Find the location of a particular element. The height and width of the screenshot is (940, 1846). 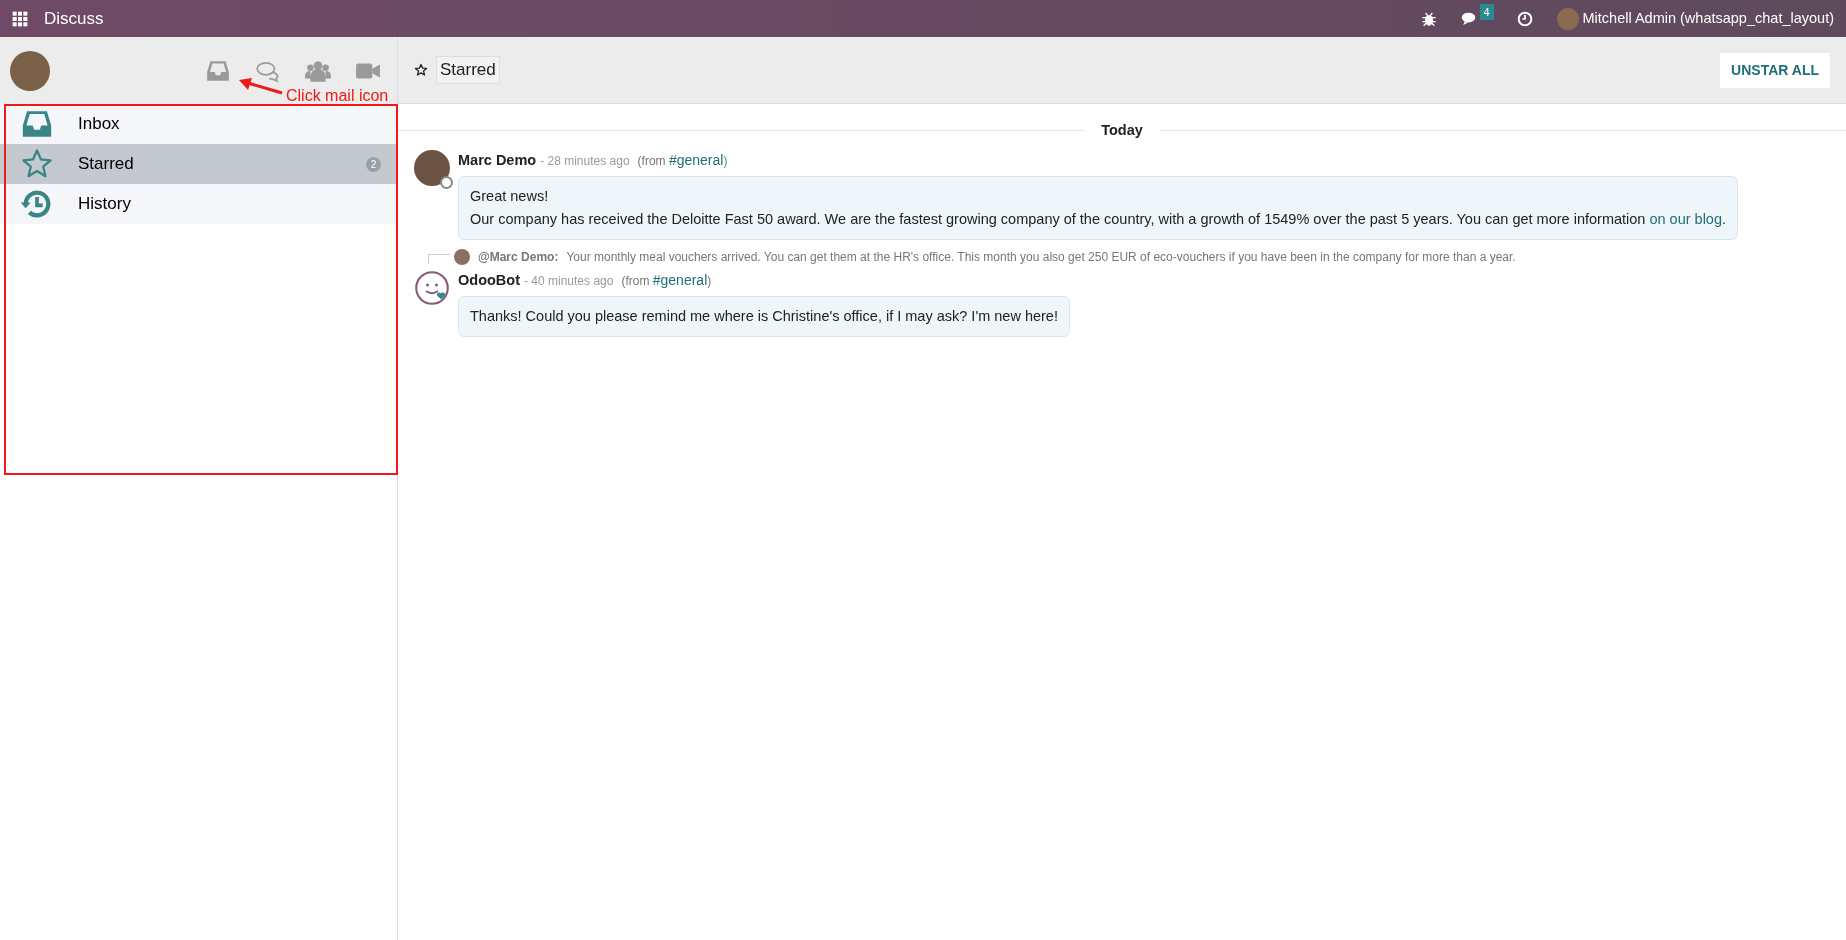

blog-link: on our blog is located at coordinates (1685, 218).